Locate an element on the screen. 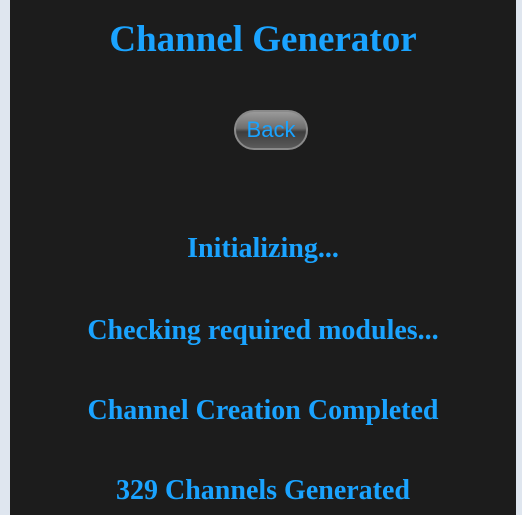 Image resolution: width=522 pixels, height=515 pixels. back-button: Back is located at coordinates (271, 130).